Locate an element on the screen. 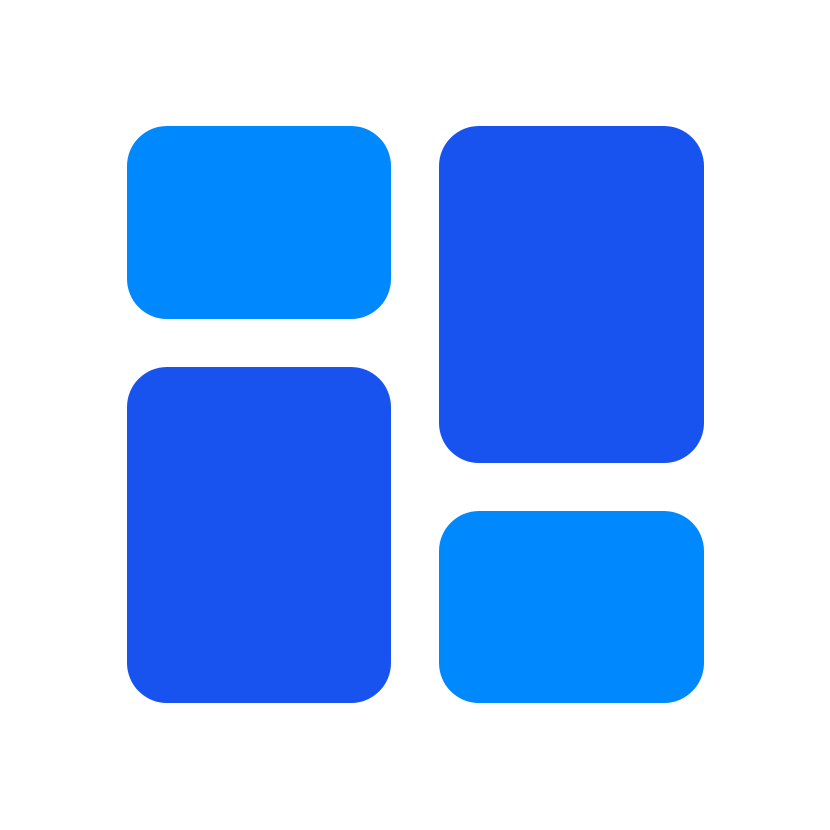  tile-top-left is located at coordinates (259, 222).